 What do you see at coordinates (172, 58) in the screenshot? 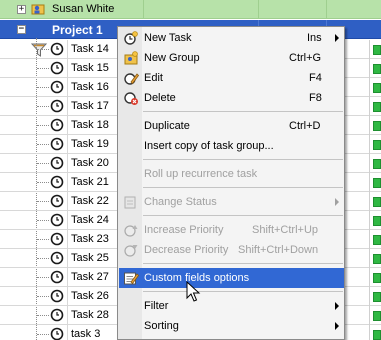
I see `menu-label: New Group` at bounding box center [172, 58].